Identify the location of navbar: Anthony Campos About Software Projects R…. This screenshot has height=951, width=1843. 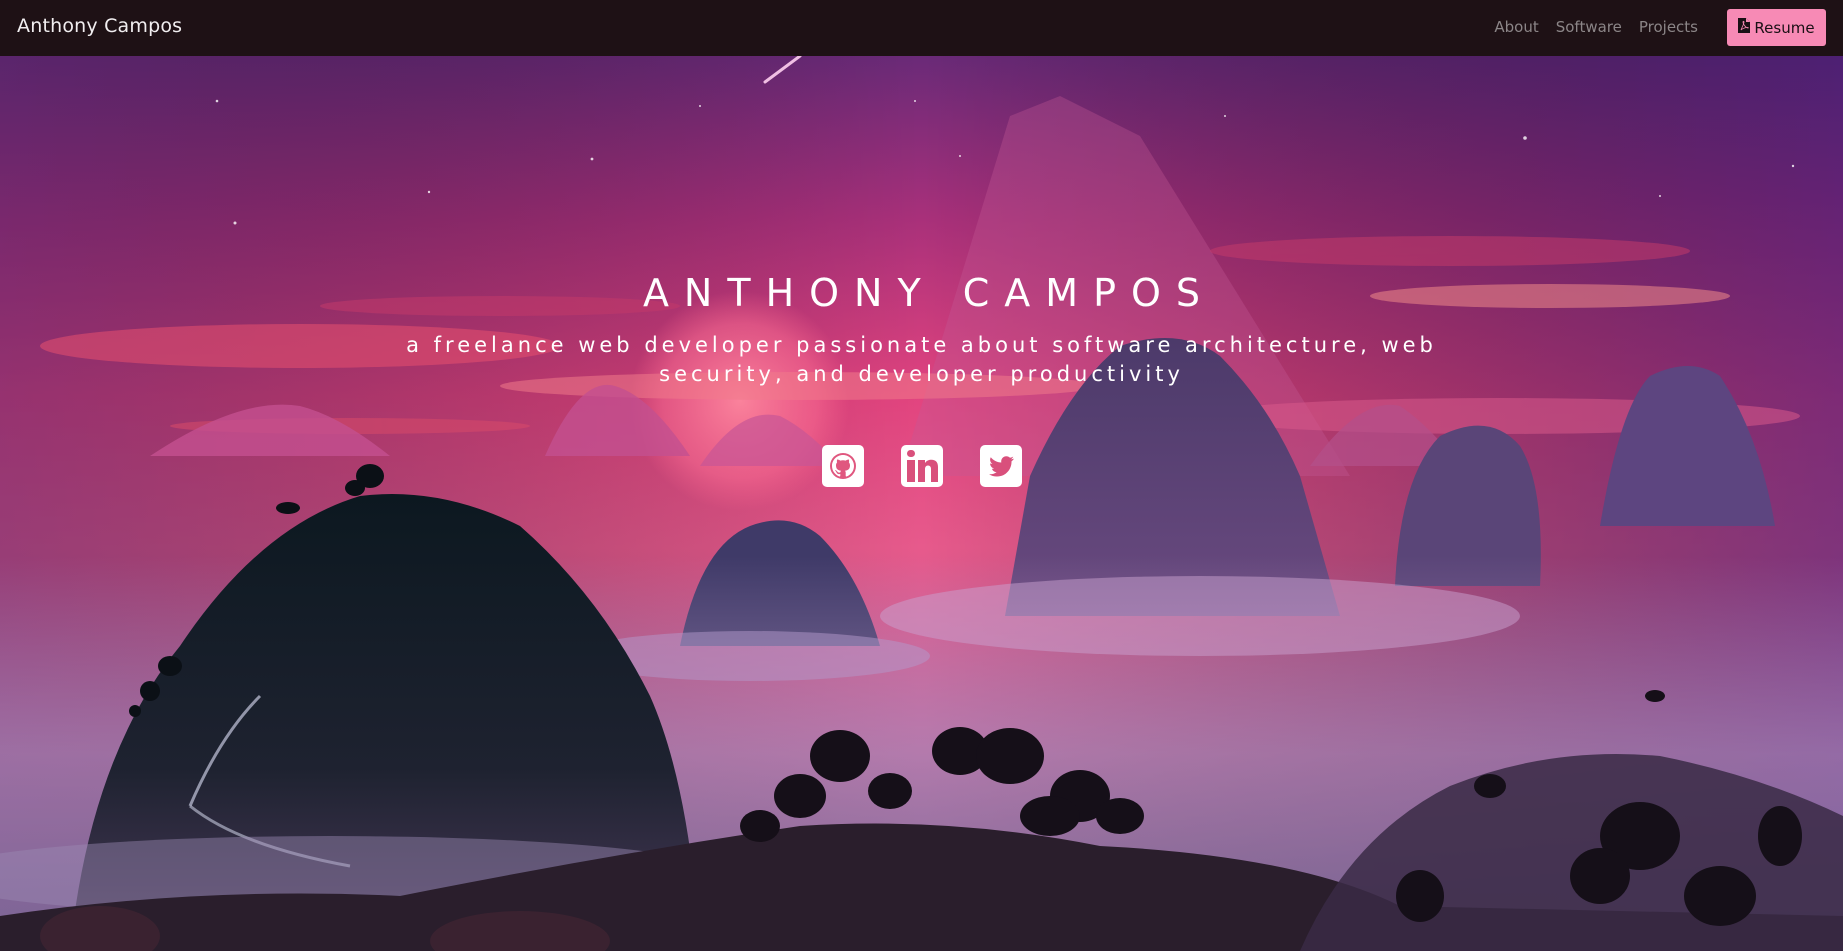
(921, 28).